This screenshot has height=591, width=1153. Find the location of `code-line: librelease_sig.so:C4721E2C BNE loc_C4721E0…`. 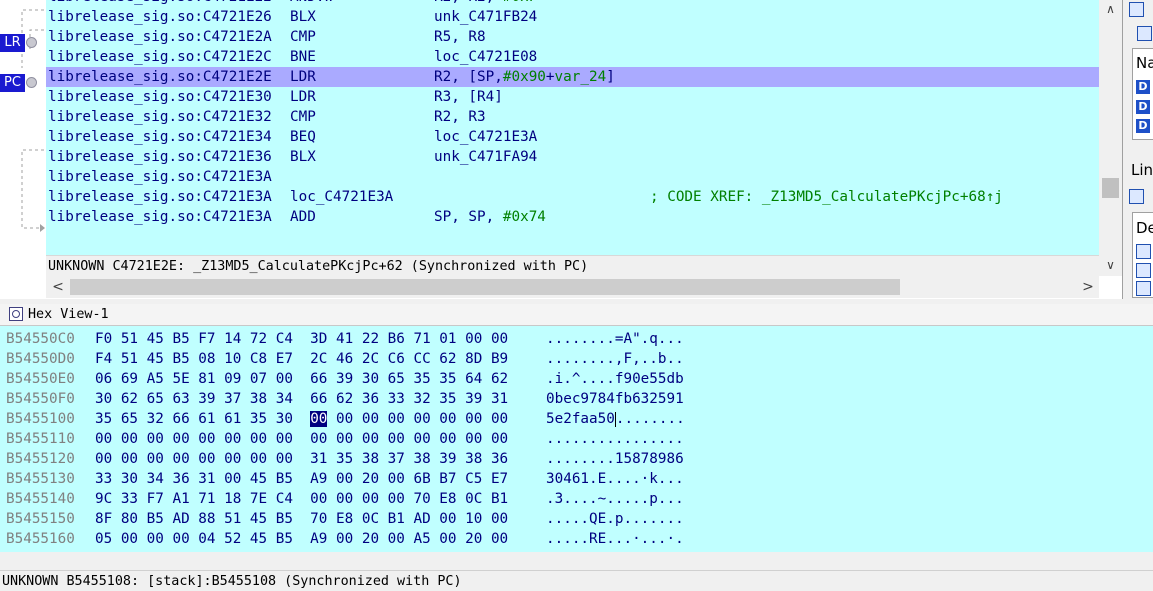

code-line: librelease_sig.so:C4721E2C BNE loc_C4721E0… is located at coordinates (572, 57).